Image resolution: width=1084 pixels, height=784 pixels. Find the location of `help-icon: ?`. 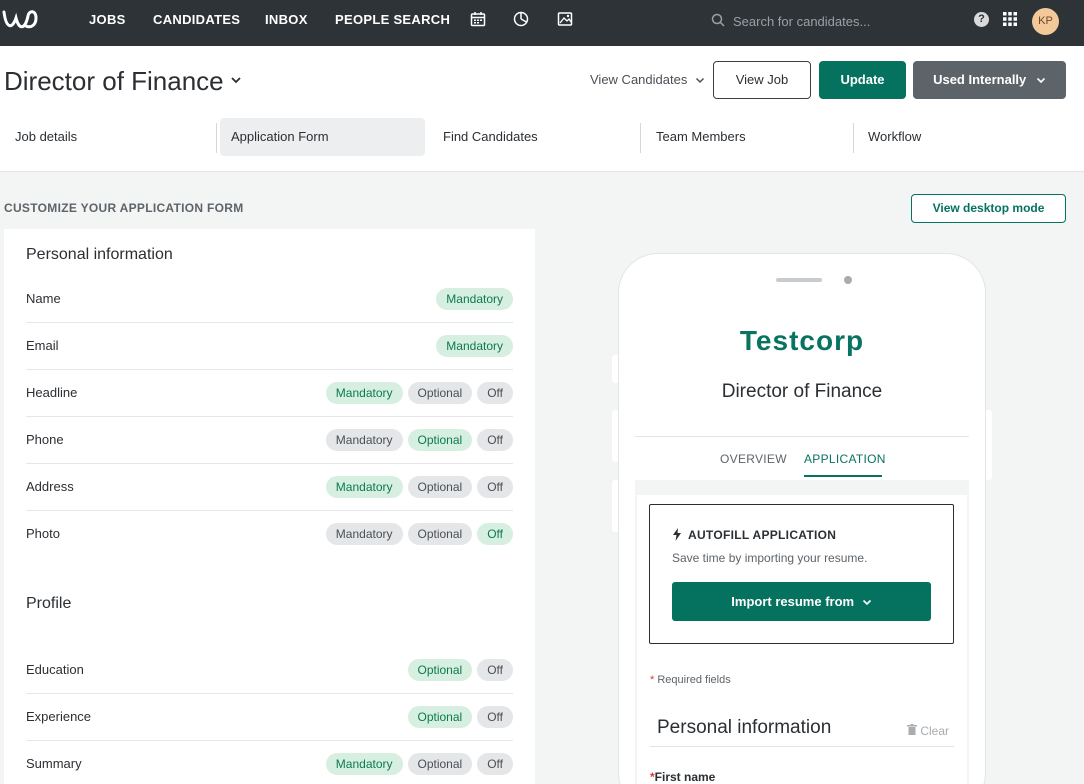

help-icon: ? is located at coordinates (981, 19).